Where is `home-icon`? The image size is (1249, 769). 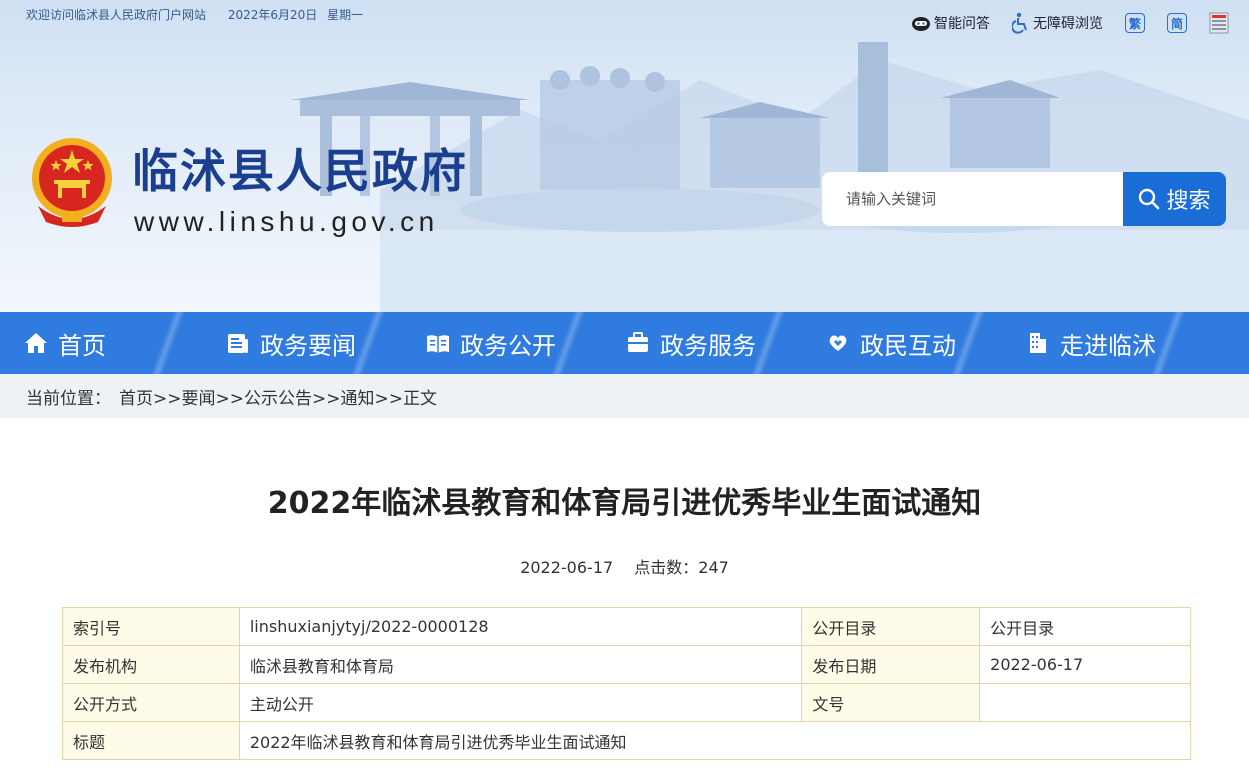
home-icon is located at coordinates (36, 343).